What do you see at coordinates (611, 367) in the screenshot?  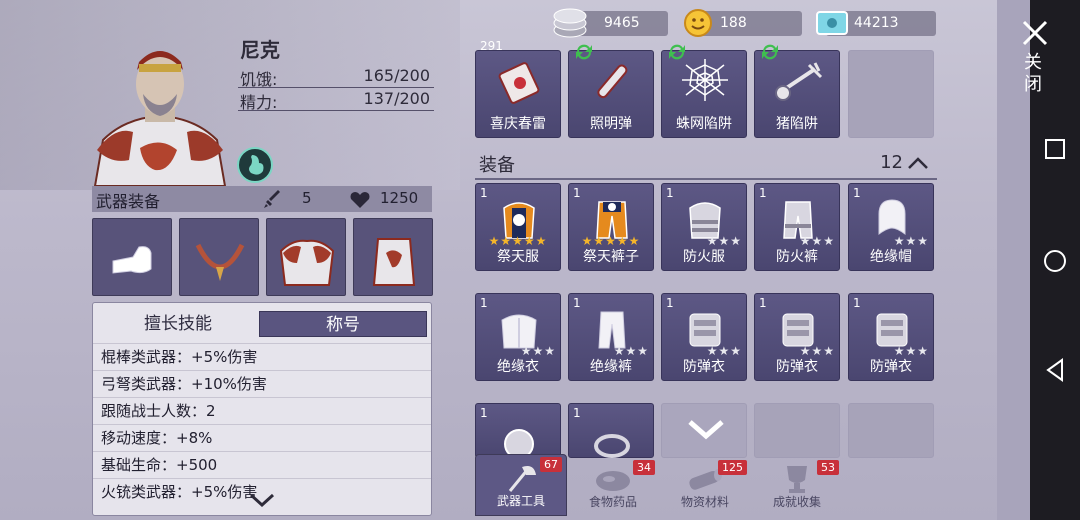 I see `item-name: 绝缘裤` at bounding box center [611, 367].